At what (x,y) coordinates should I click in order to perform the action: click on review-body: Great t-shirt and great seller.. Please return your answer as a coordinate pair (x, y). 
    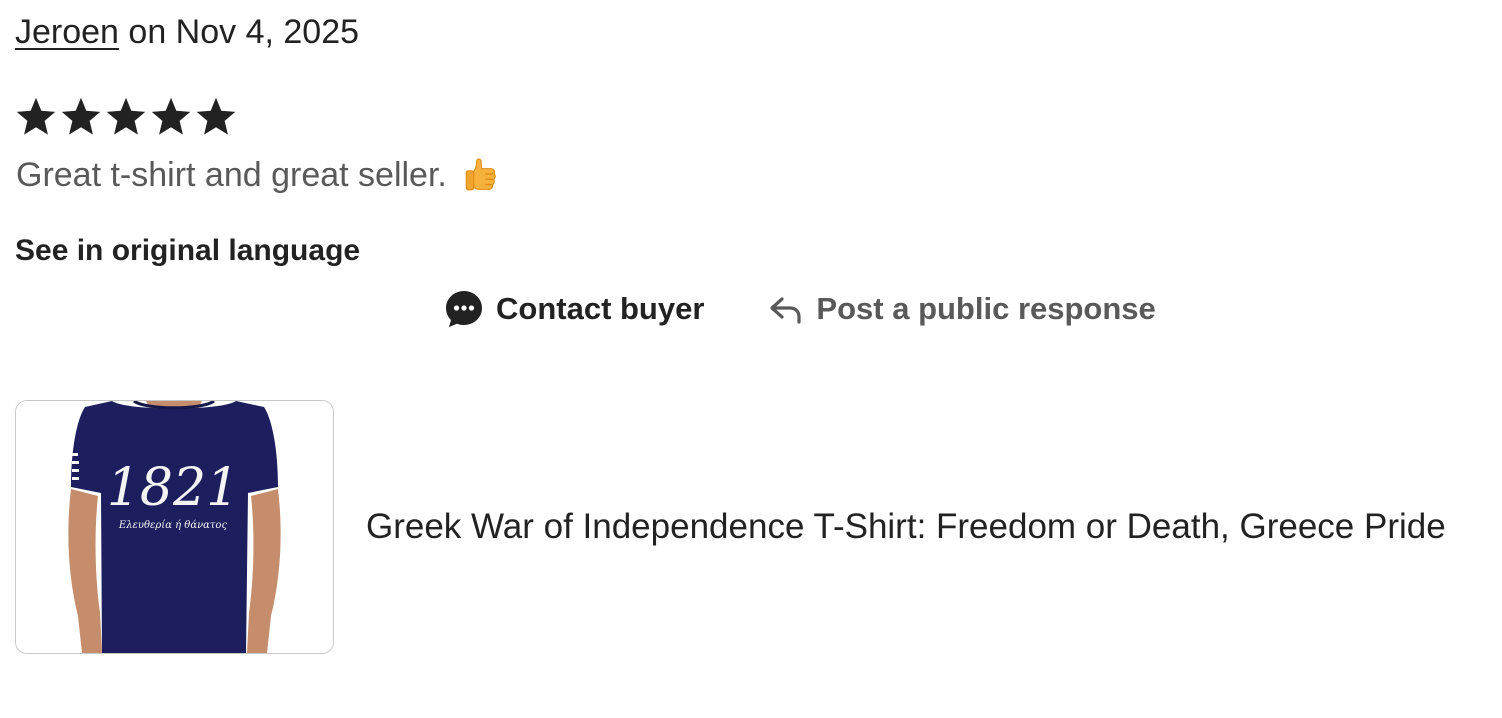
    Looking at the image, I should click on (231, 175).